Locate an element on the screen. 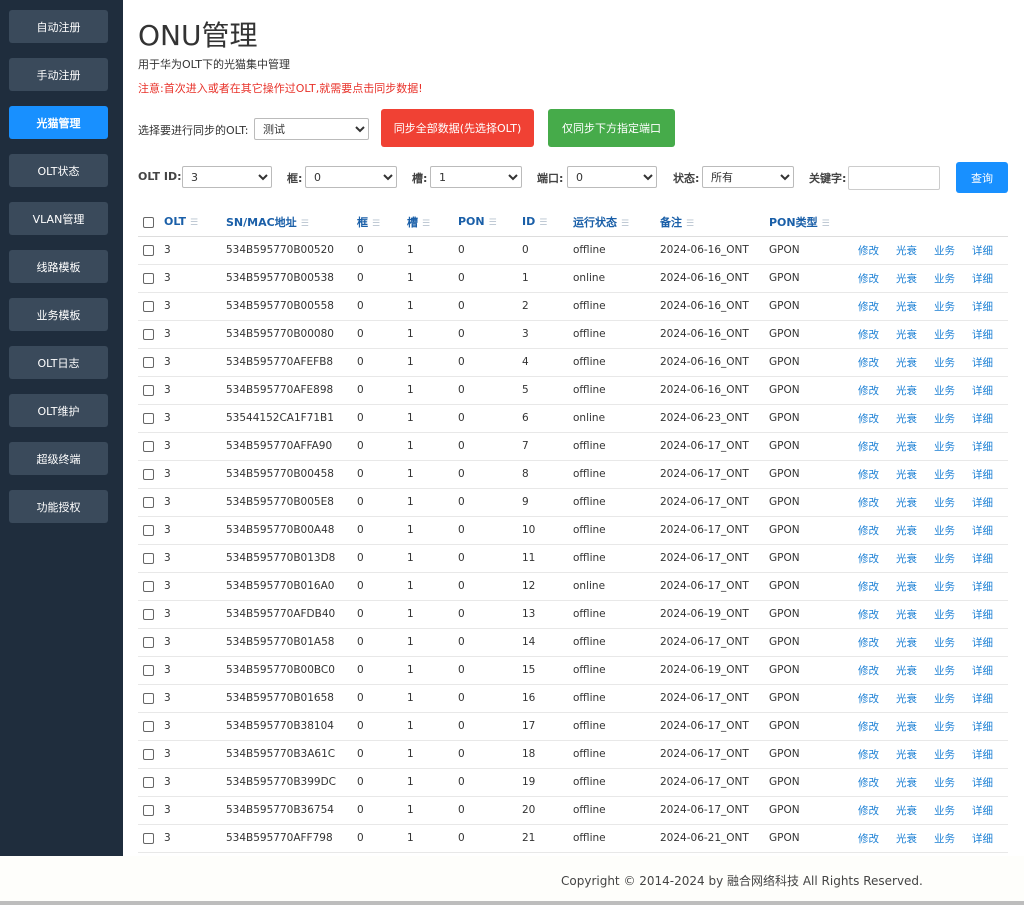  sync-olt-select: 测试 is located at coordinates (311, 129).